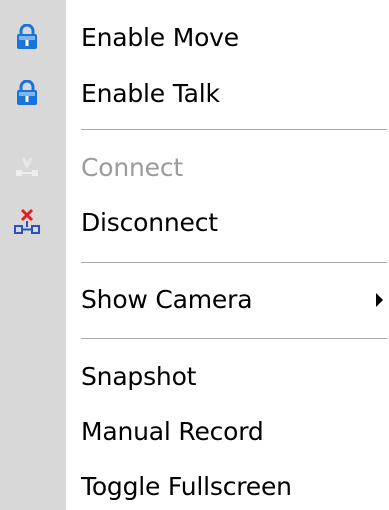 The width and height of the screenshot is (389, 510). I want to click on connect-icon, so click(27, 167).